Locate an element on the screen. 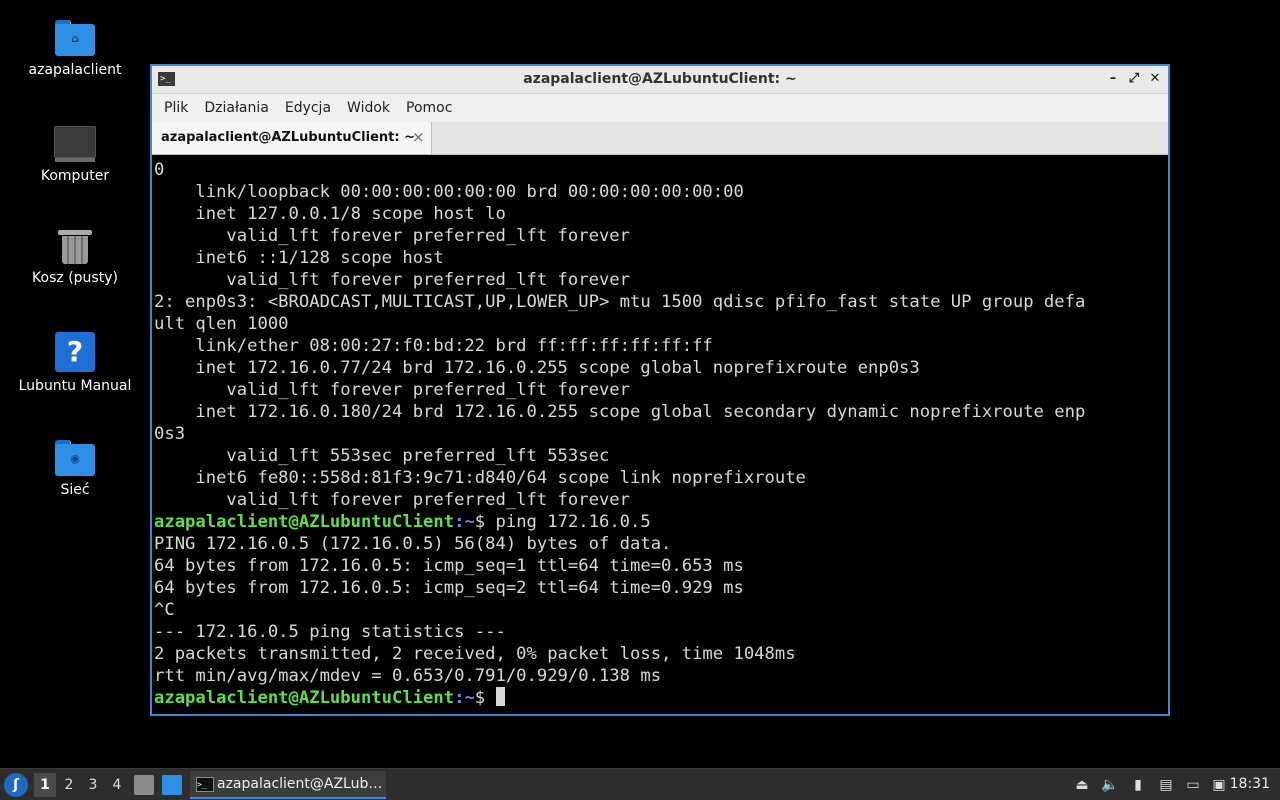 Image resolution: width=1280 pixels, height=800 pixels. file-manager-icon is located at coordinates (144, 785).